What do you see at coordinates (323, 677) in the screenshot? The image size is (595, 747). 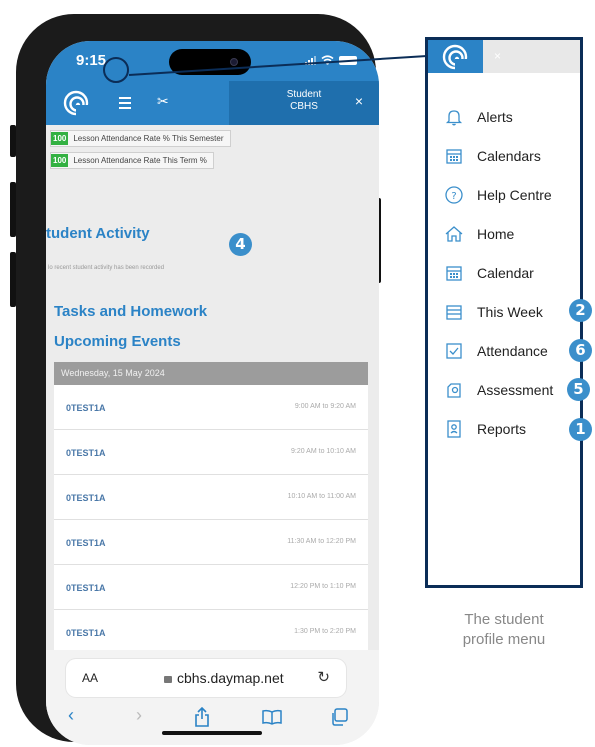 I see `reload-icon: ↻` at bounding box center [323, 677].